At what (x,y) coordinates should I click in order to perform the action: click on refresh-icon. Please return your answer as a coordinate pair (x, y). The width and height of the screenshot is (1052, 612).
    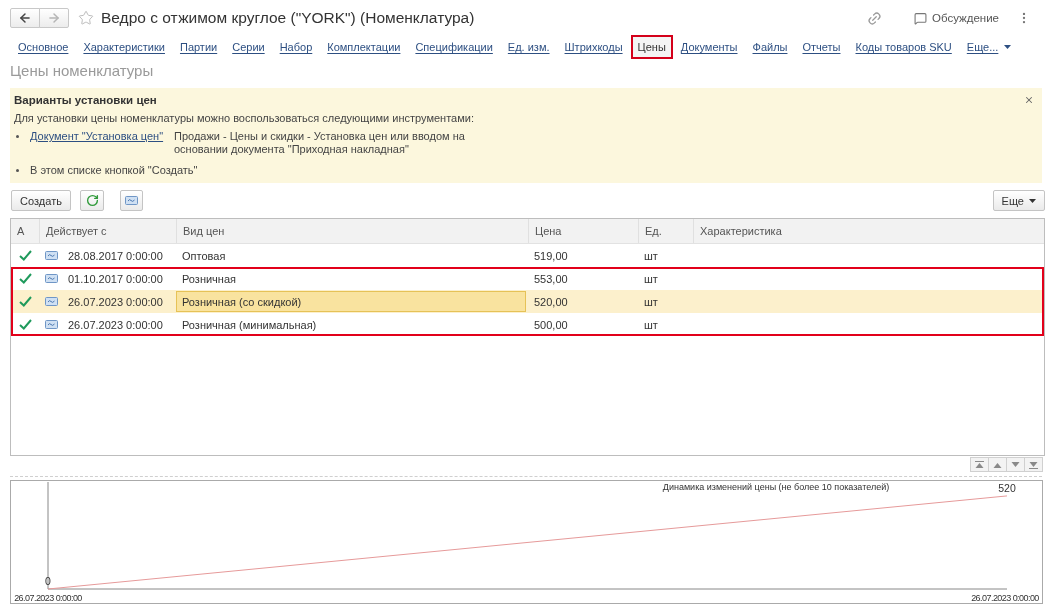
    Looking at the image, I should click on (92, 200).